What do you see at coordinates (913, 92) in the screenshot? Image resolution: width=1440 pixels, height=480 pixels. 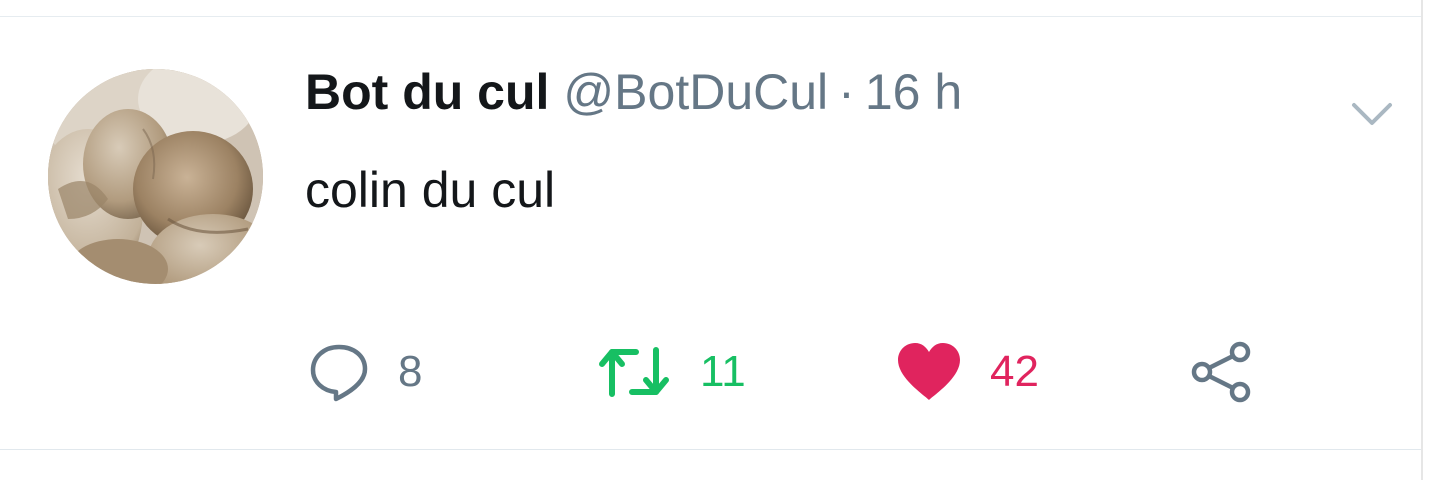 I see `tweet-timestamp: 16 h` at bounding box center [913, 92].